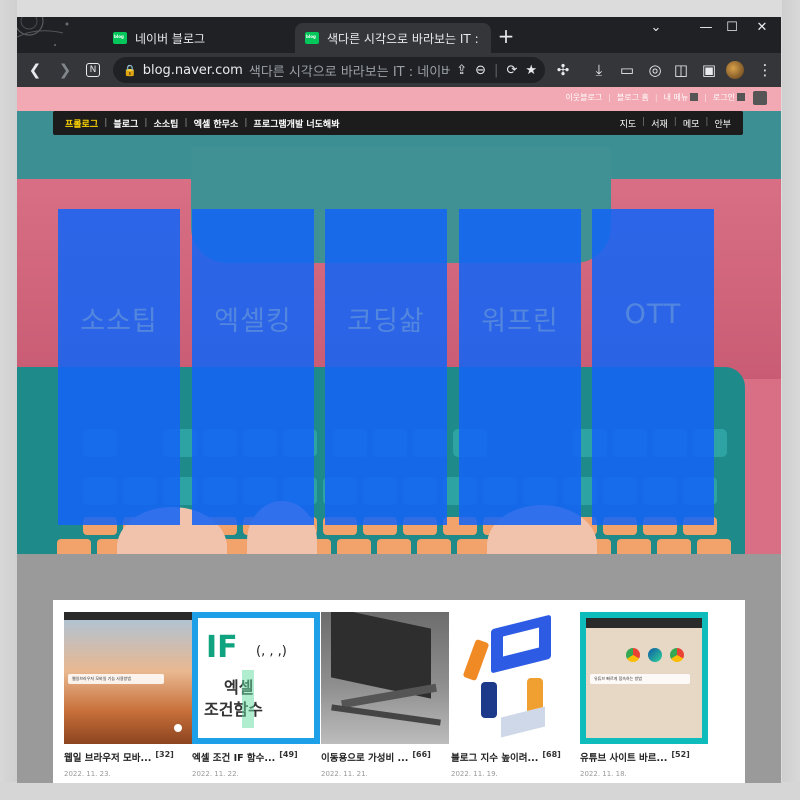  Describe the element at coordinates (81, 123) in the screenshot. I see `nav-item-prologue: 프롤로그` at that location.